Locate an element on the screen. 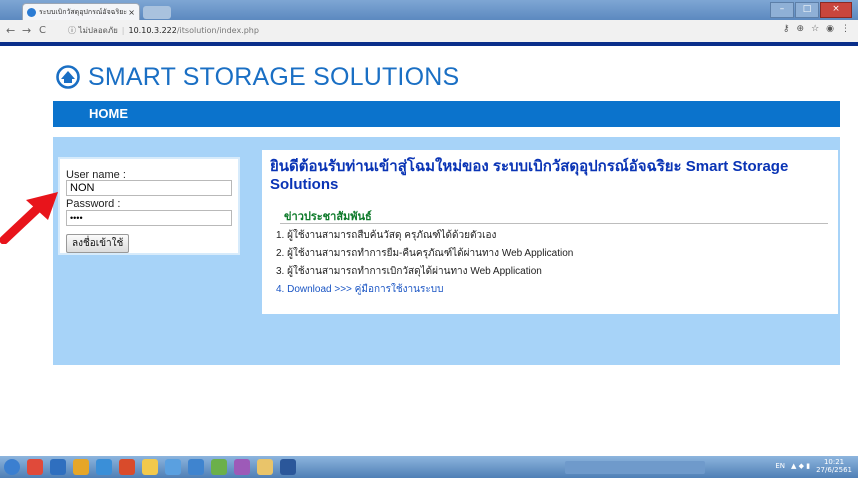  clock-date: 27/6/2561 is located at coordinates (834, 470).